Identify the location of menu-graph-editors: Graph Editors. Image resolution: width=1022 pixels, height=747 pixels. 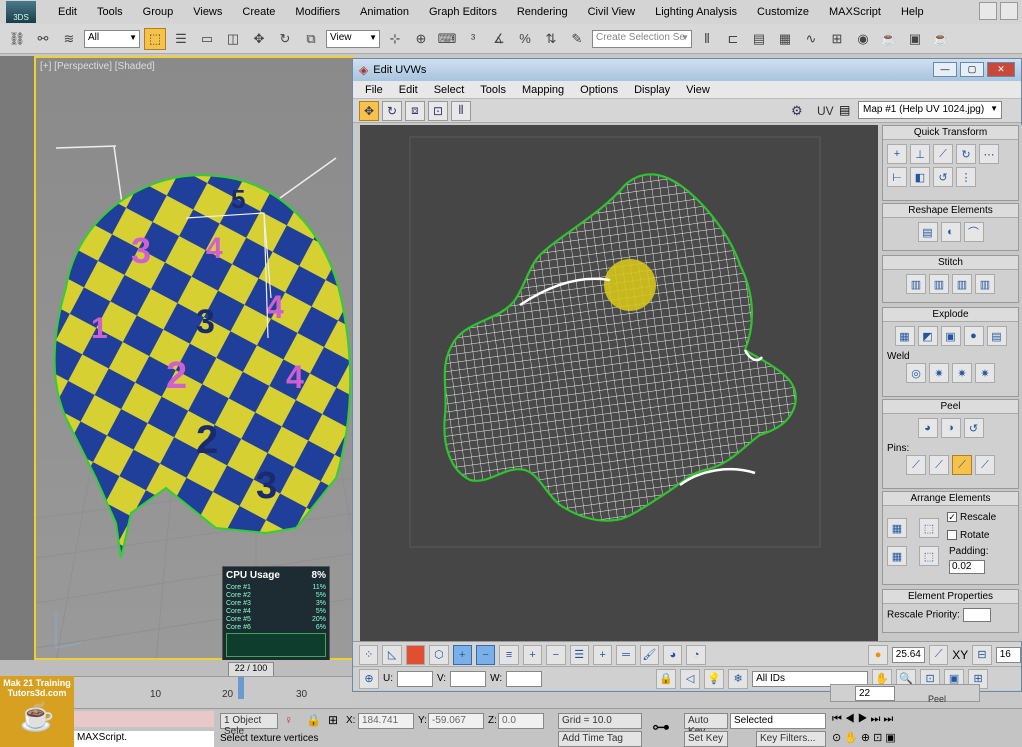
(463, 12).